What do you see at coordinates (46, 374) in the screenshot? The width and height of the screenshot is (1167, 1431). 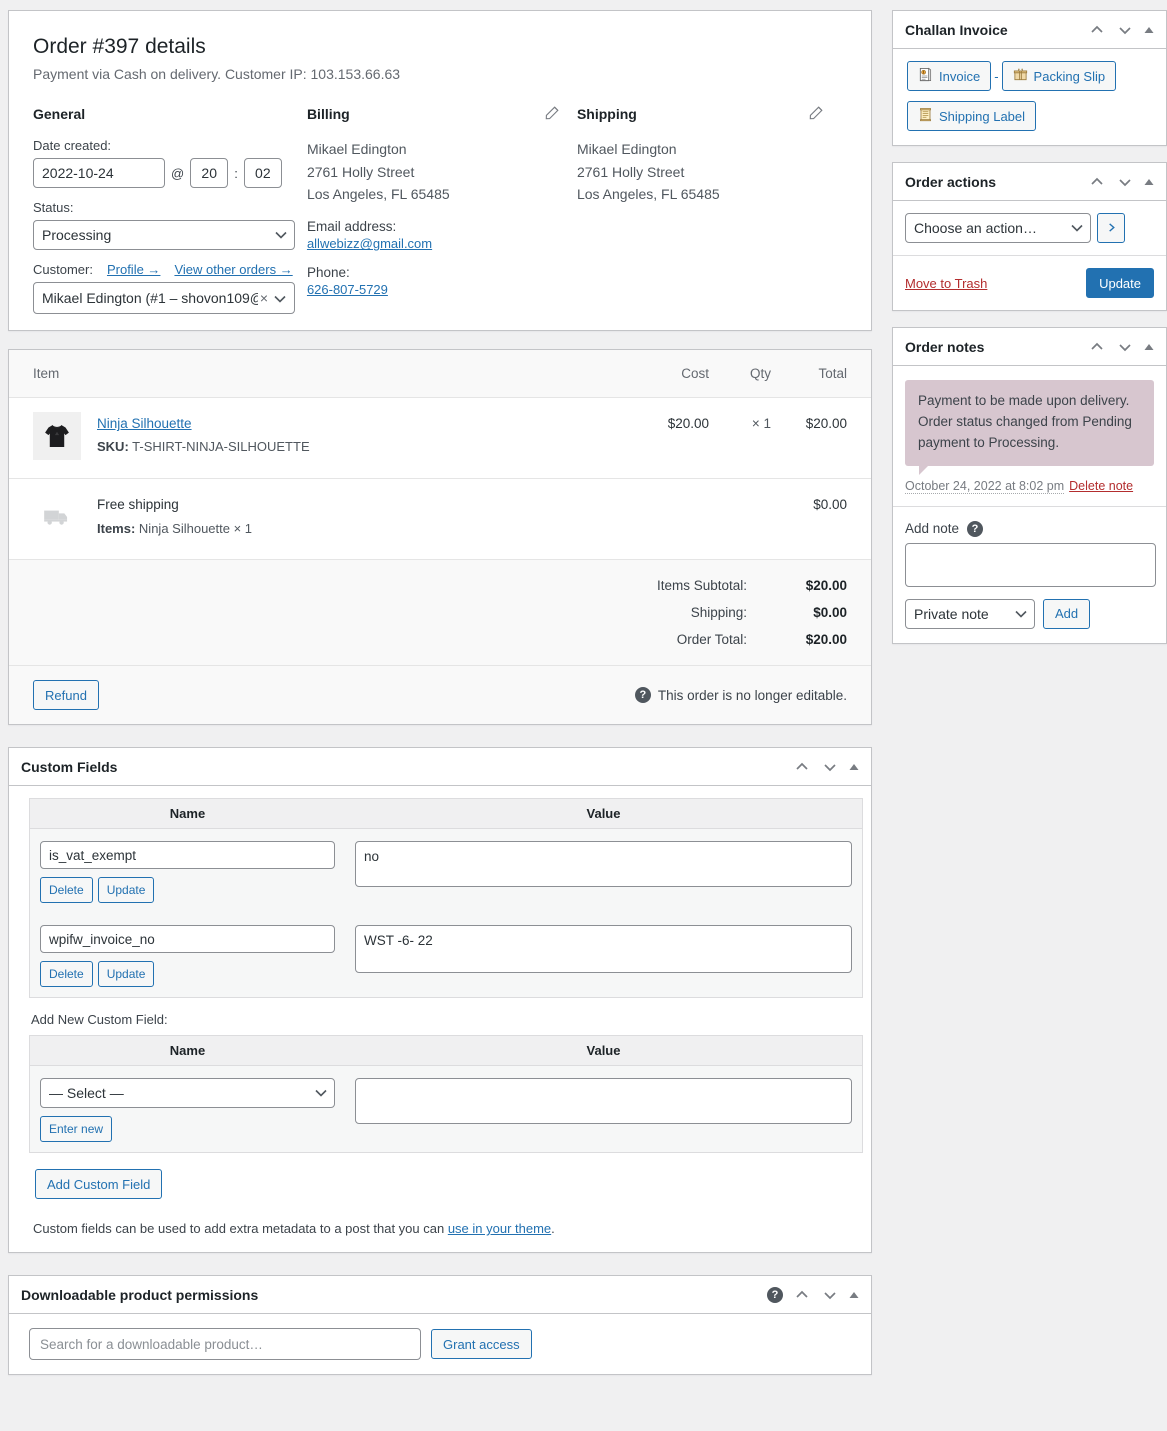 I see `column-header-item: Item` at bounding box center [46, 374].